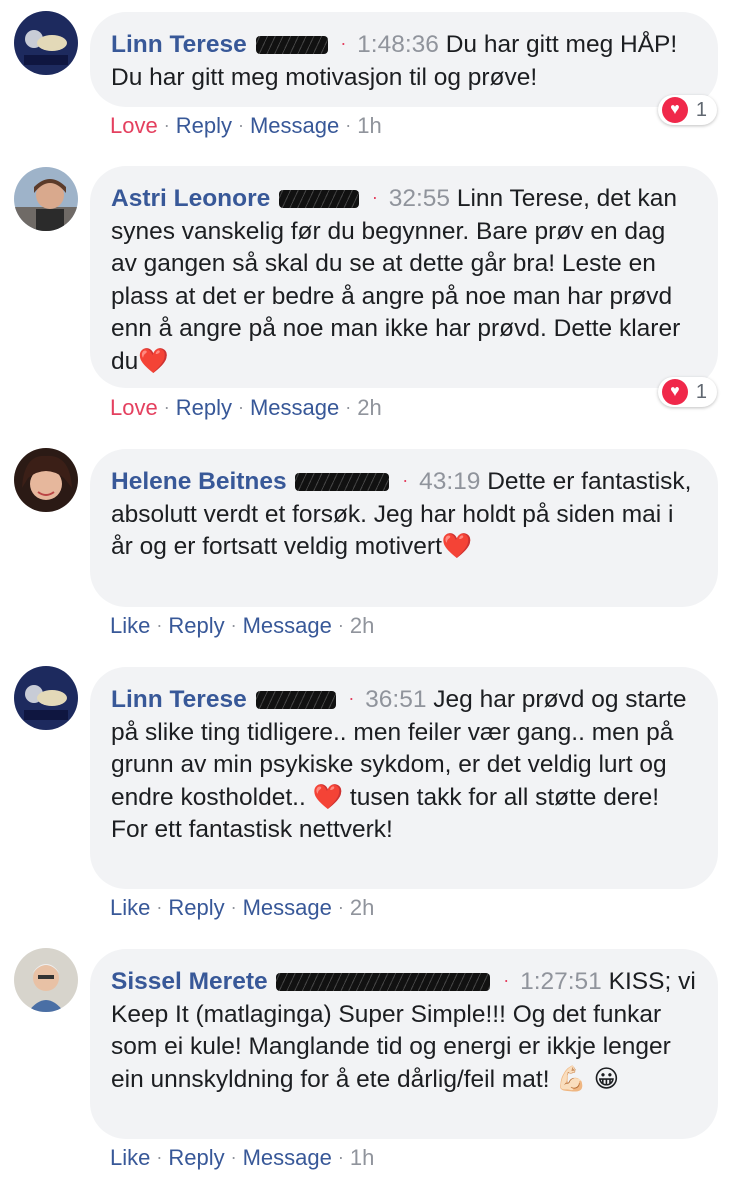  I want to click on video-timestamp: 36:51, so click(395, 699).